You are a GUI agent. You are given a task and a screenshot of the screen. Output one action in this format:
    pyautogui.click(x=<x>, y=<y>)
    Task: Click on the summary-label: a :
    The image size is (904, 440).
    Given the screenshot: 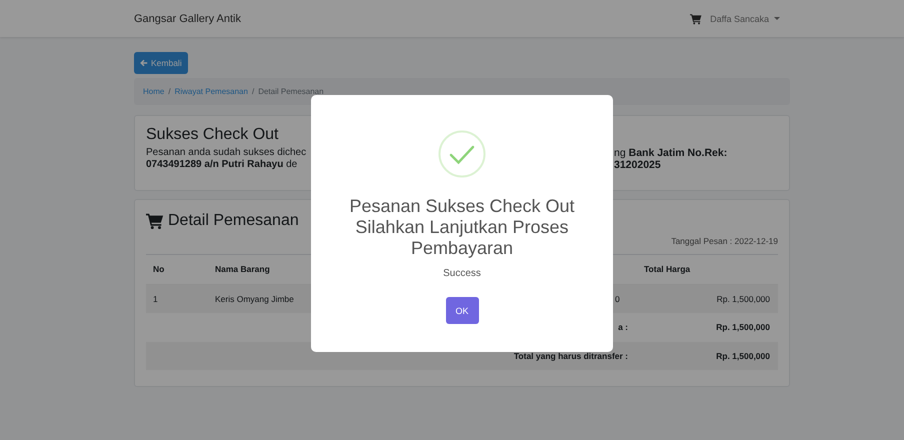 What is the action you would take?
    pyautogui.click(x=623, y=327)
    